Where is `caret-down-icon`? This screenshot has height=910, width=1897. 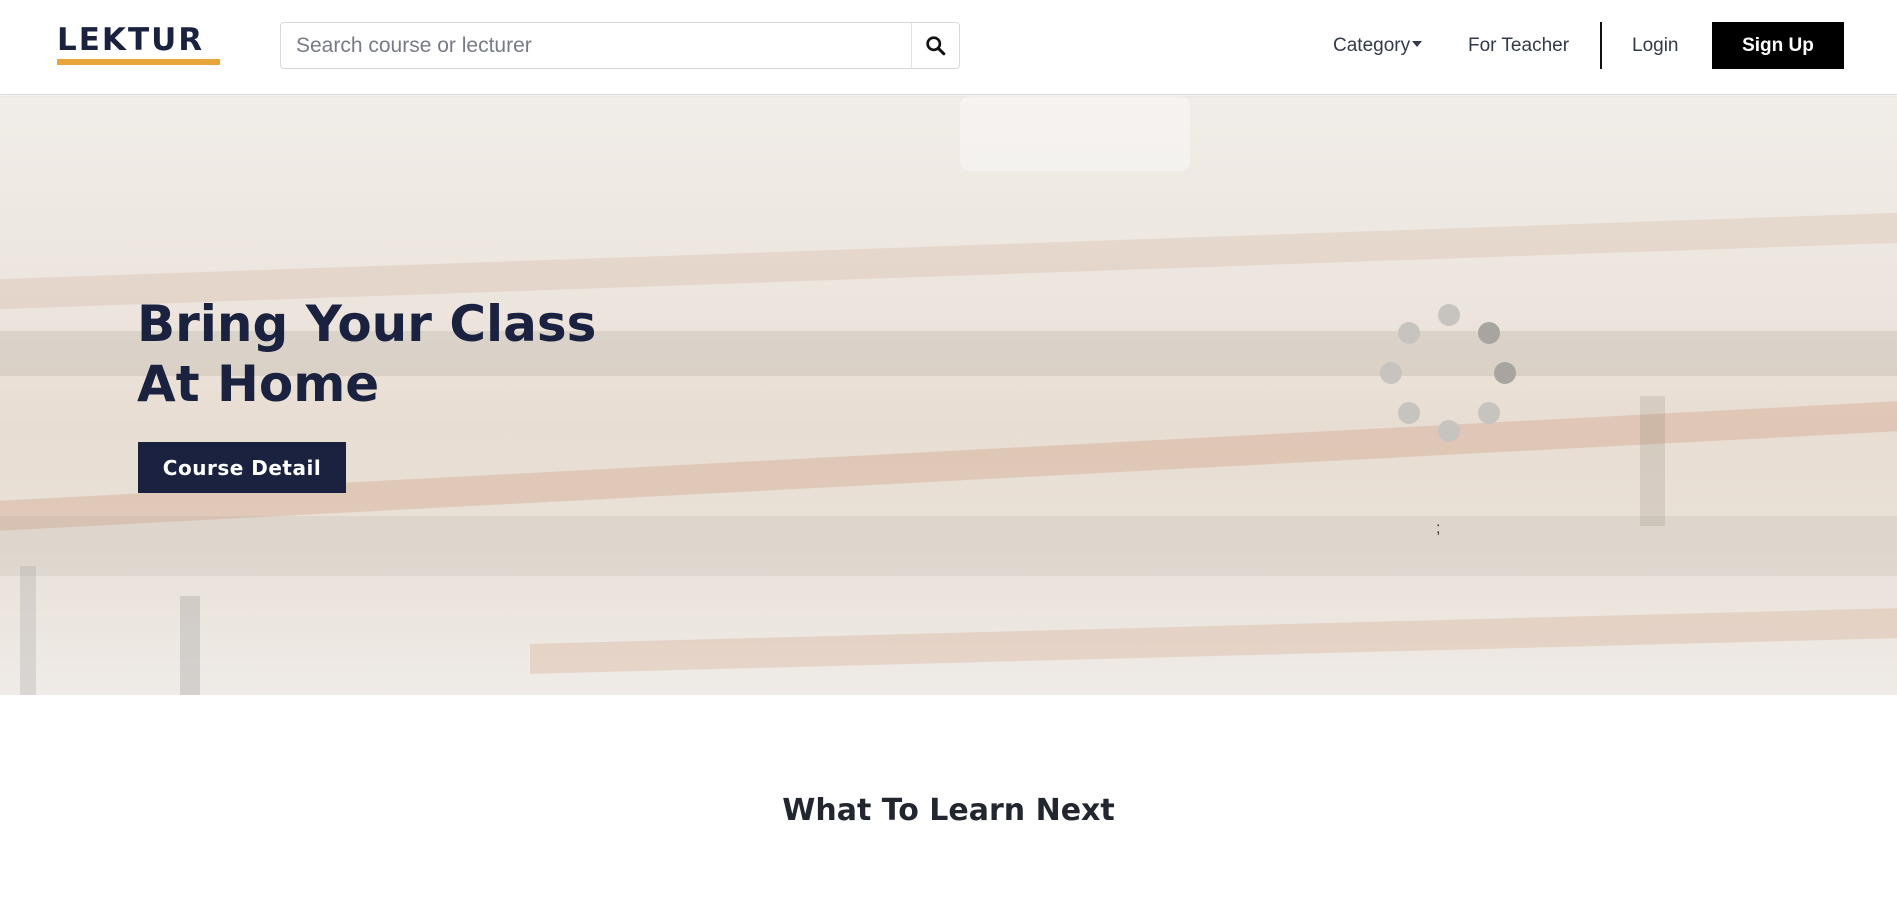 caret-down-icon is located at coordinates (1417, 44).